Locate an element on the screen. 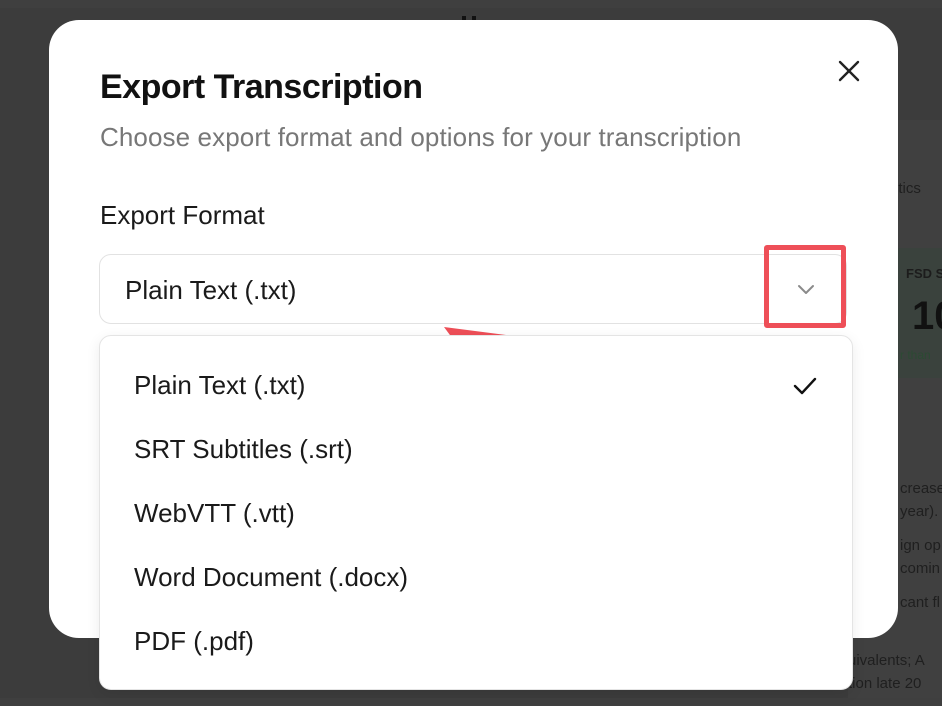 This screenshot has height=706, width=942. background-card-subtext: r than is located at coordinates (915, 355).